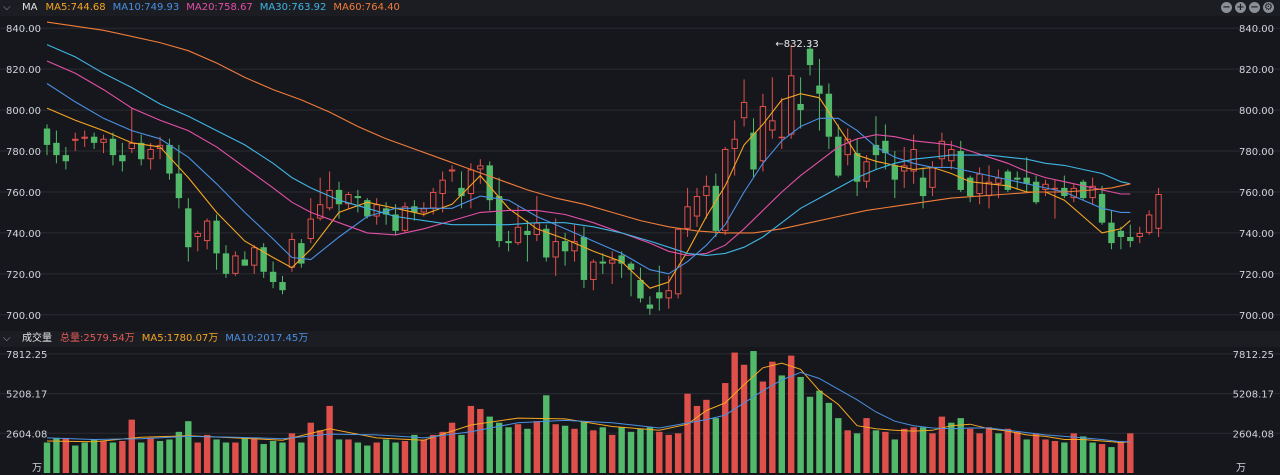 The height and width of the screenshot is (475, 1280). Describe the element at coordinates (1256, 275) in the screenshot. I see `price-y-tick-right: 720.00` at that location.